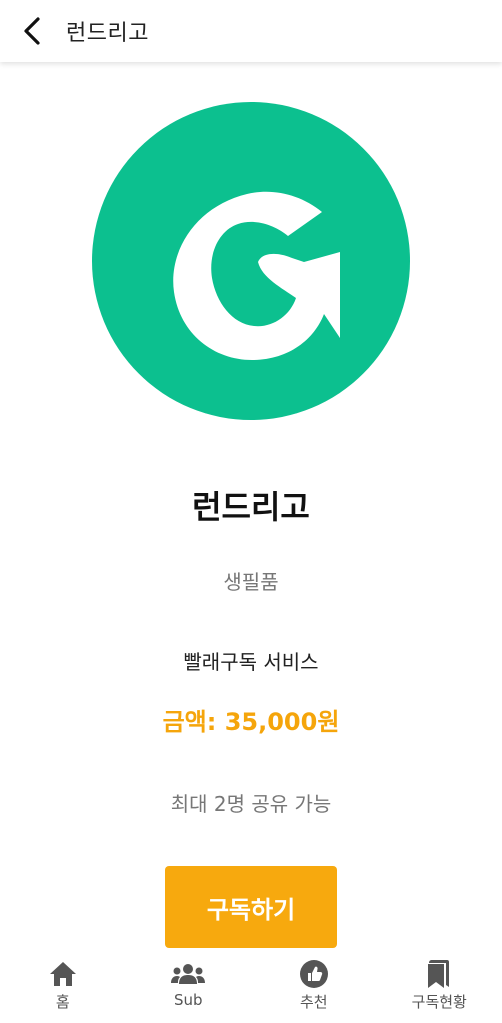 This screenshot has width=502, height=1023. Describe the element at coordinates (439, 974) in the screenshot. I see `bookmark-icon` at that location.